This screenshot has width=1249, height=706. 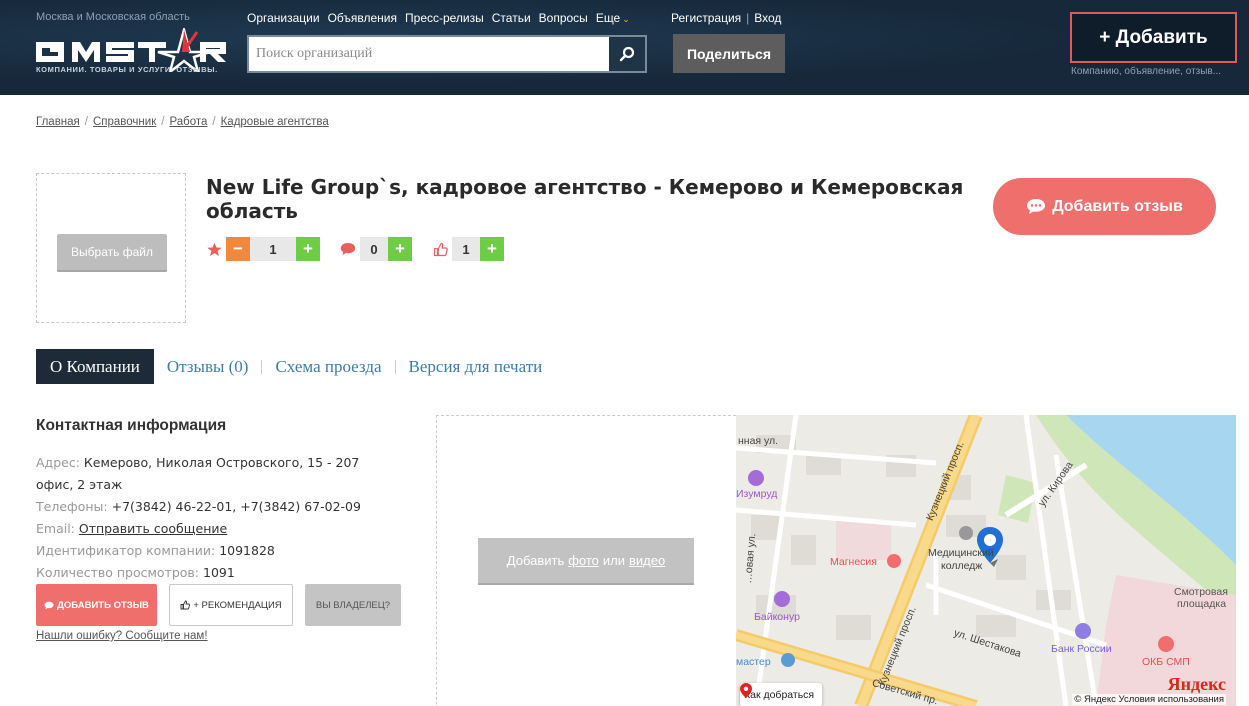 What do you see at coordinates (103, 605) in the screenshot?
I see `add-review-small-label: ДОБАВИТЬ ОТЗЫВ` at bounding box center [103, 605].